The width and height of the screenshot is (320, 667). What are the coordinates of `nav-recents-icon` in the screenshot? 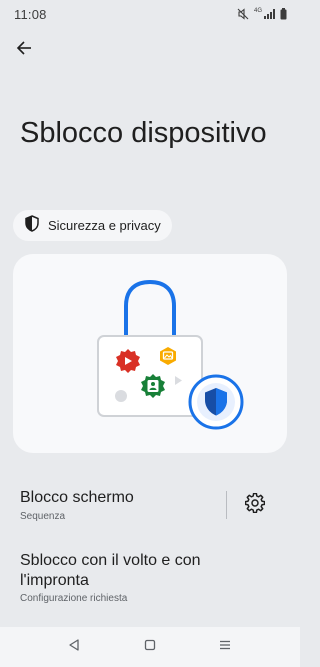 It's located at (225, 647).